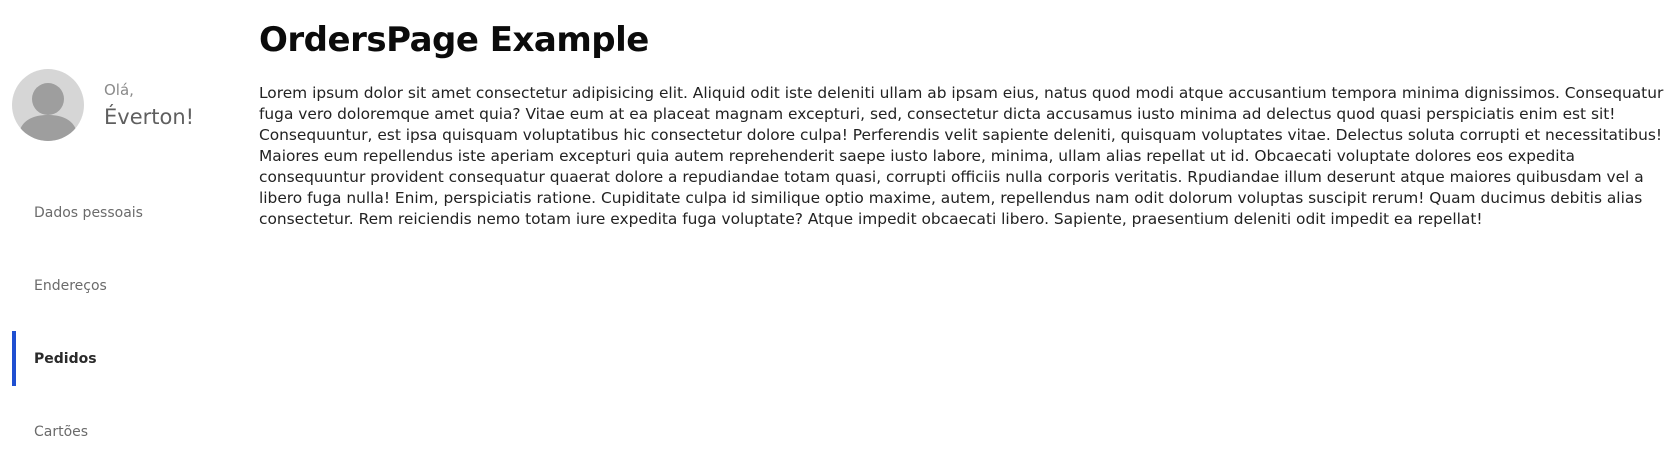 The image size is (1673, 468). I want to click on user-name: Éverton!, so click(149, 117).